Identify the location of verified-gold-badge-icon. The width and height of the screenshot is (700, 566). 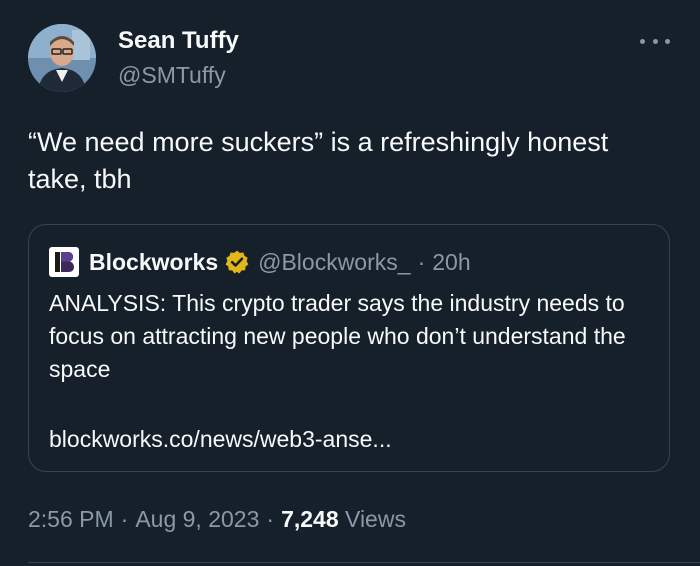
(237, 262).